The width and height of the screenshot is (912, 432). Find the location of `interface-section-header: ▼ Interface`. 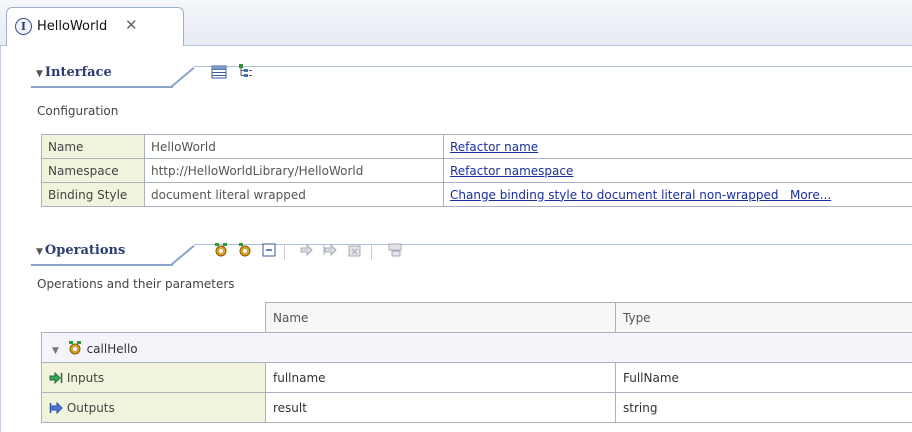

interface-section-header: ▼ Interface is located at coordinates (471, 72).